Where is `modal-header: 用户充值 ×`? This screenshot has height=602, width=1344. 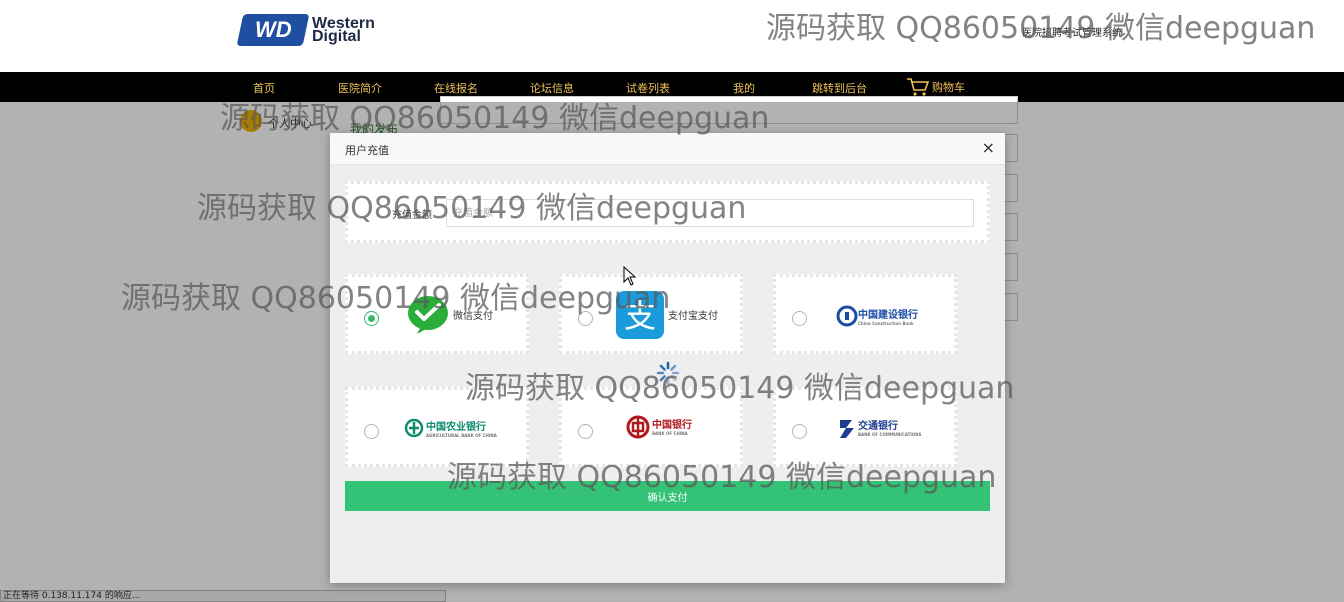
modal-header: 用户充值 × is located at coordinates (667, 149).